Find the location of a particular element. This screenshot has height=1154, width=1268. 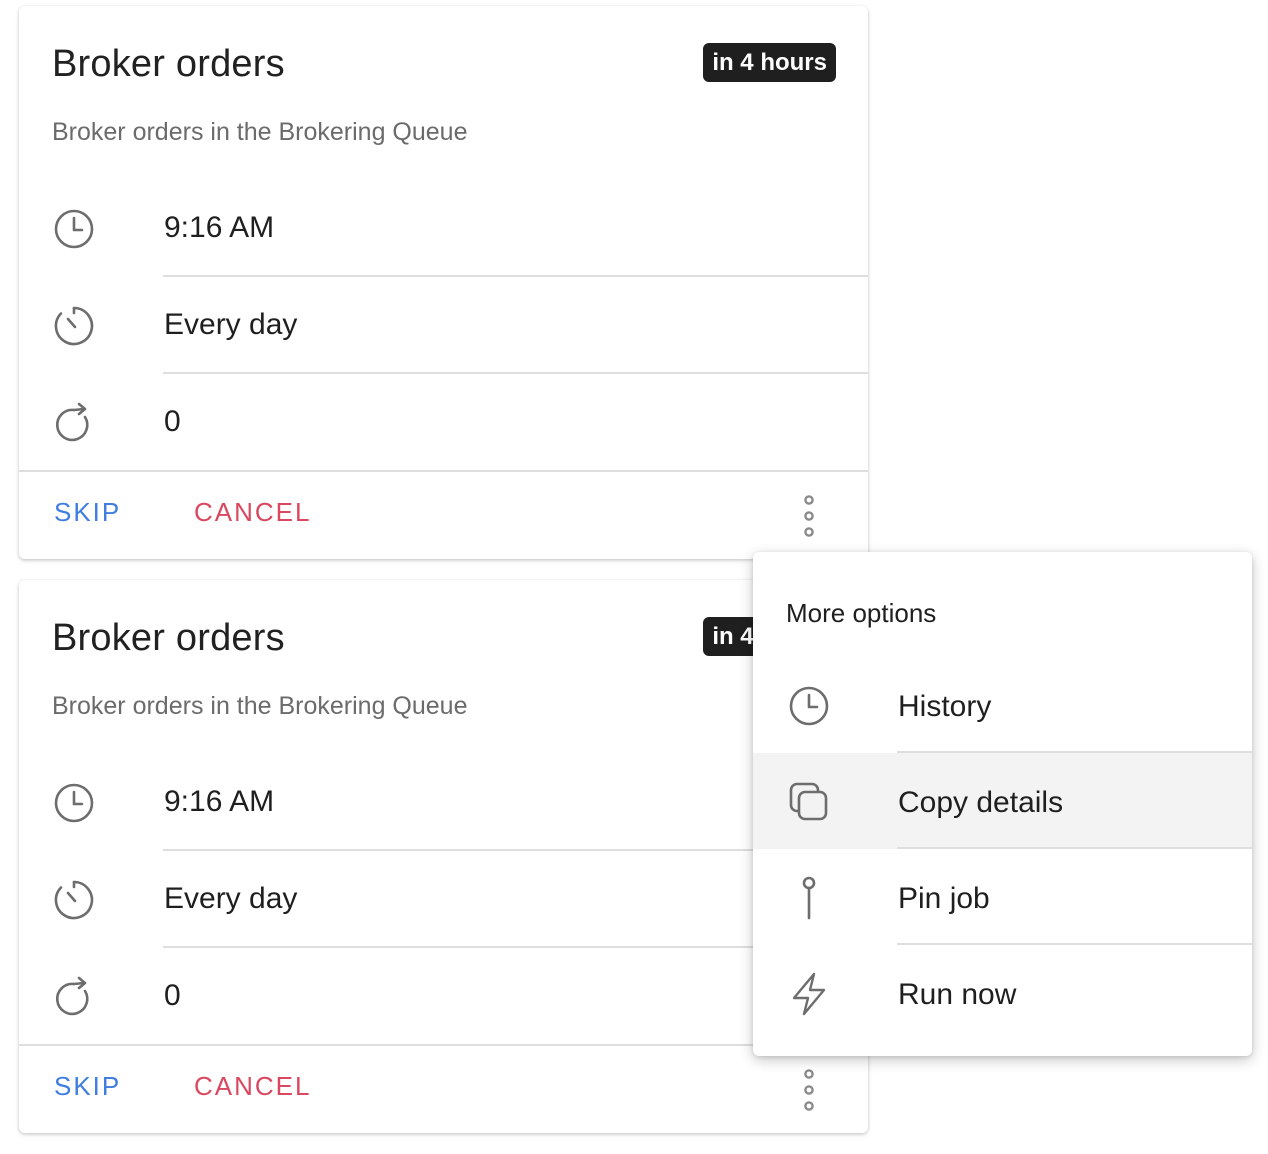

menu-item-run-now: Run now is located at coordinates (1002, 993).